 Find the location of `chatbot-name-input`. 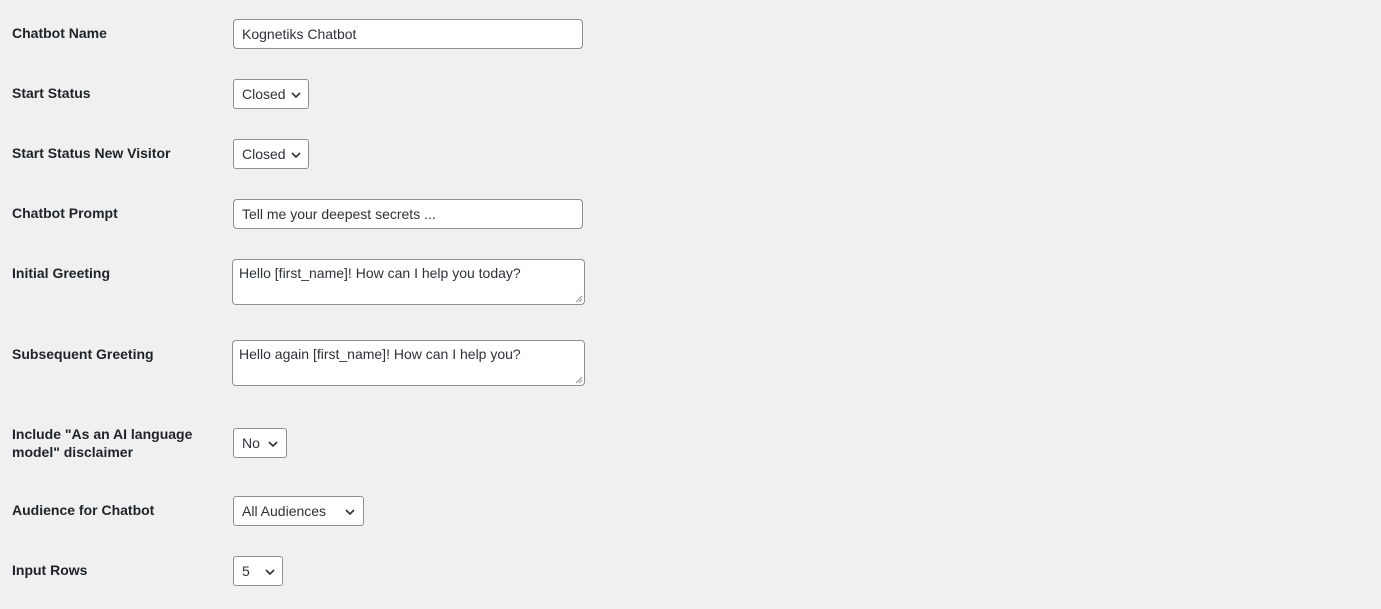

chatbot-name-input is located at coordinates (408, 34).